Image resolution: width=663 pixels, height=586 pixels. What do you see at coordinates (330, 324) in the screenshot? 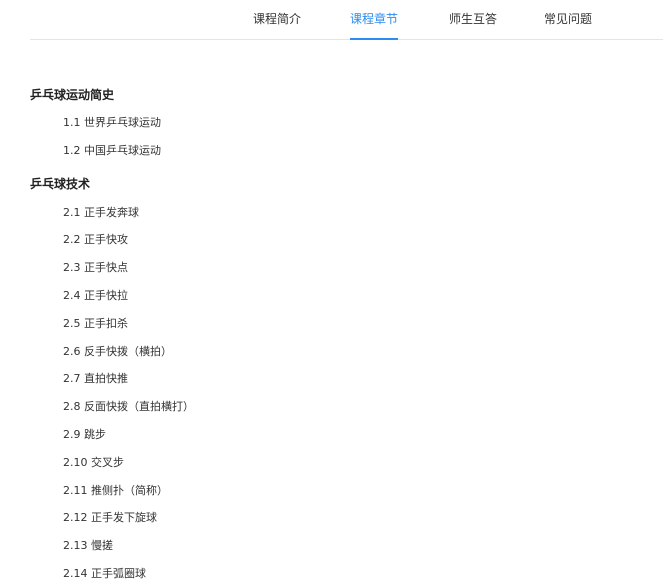
I see `lesson-item: 2.5 正手扣杀` at bounding box center [330, 324].